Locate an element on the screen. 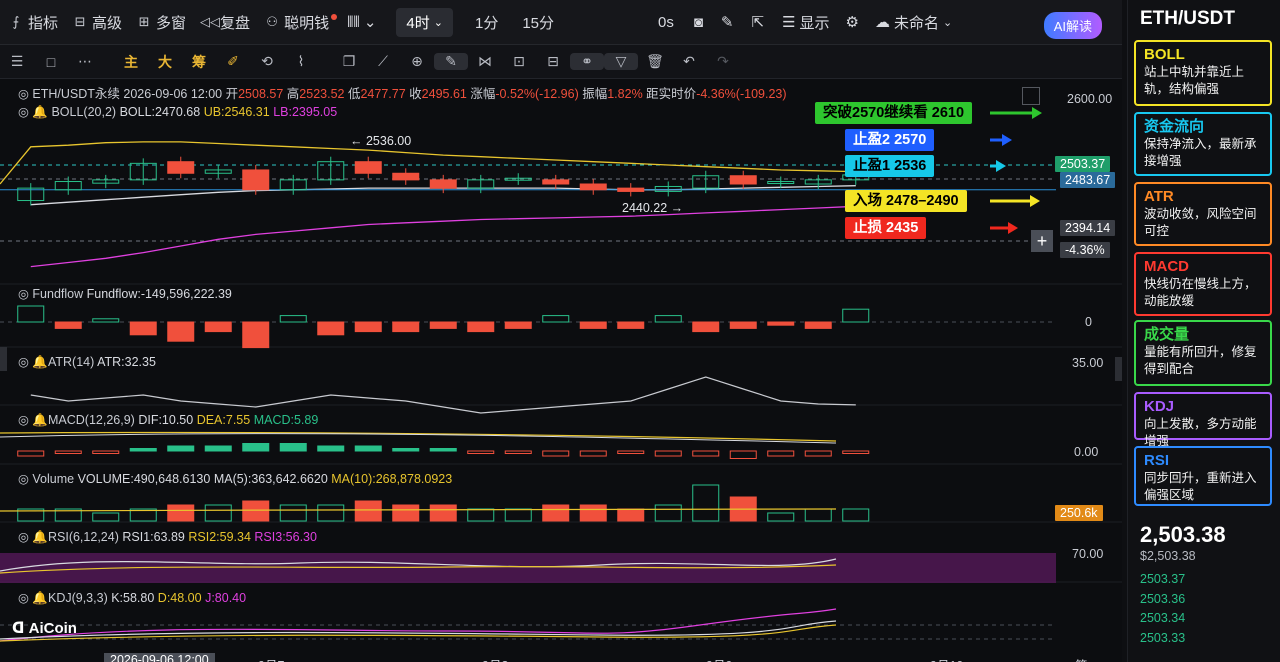 Image resolution: width=1280 pixels, height=662 pixels. share-icon: ⇱ is located at coordinates (758, 22).